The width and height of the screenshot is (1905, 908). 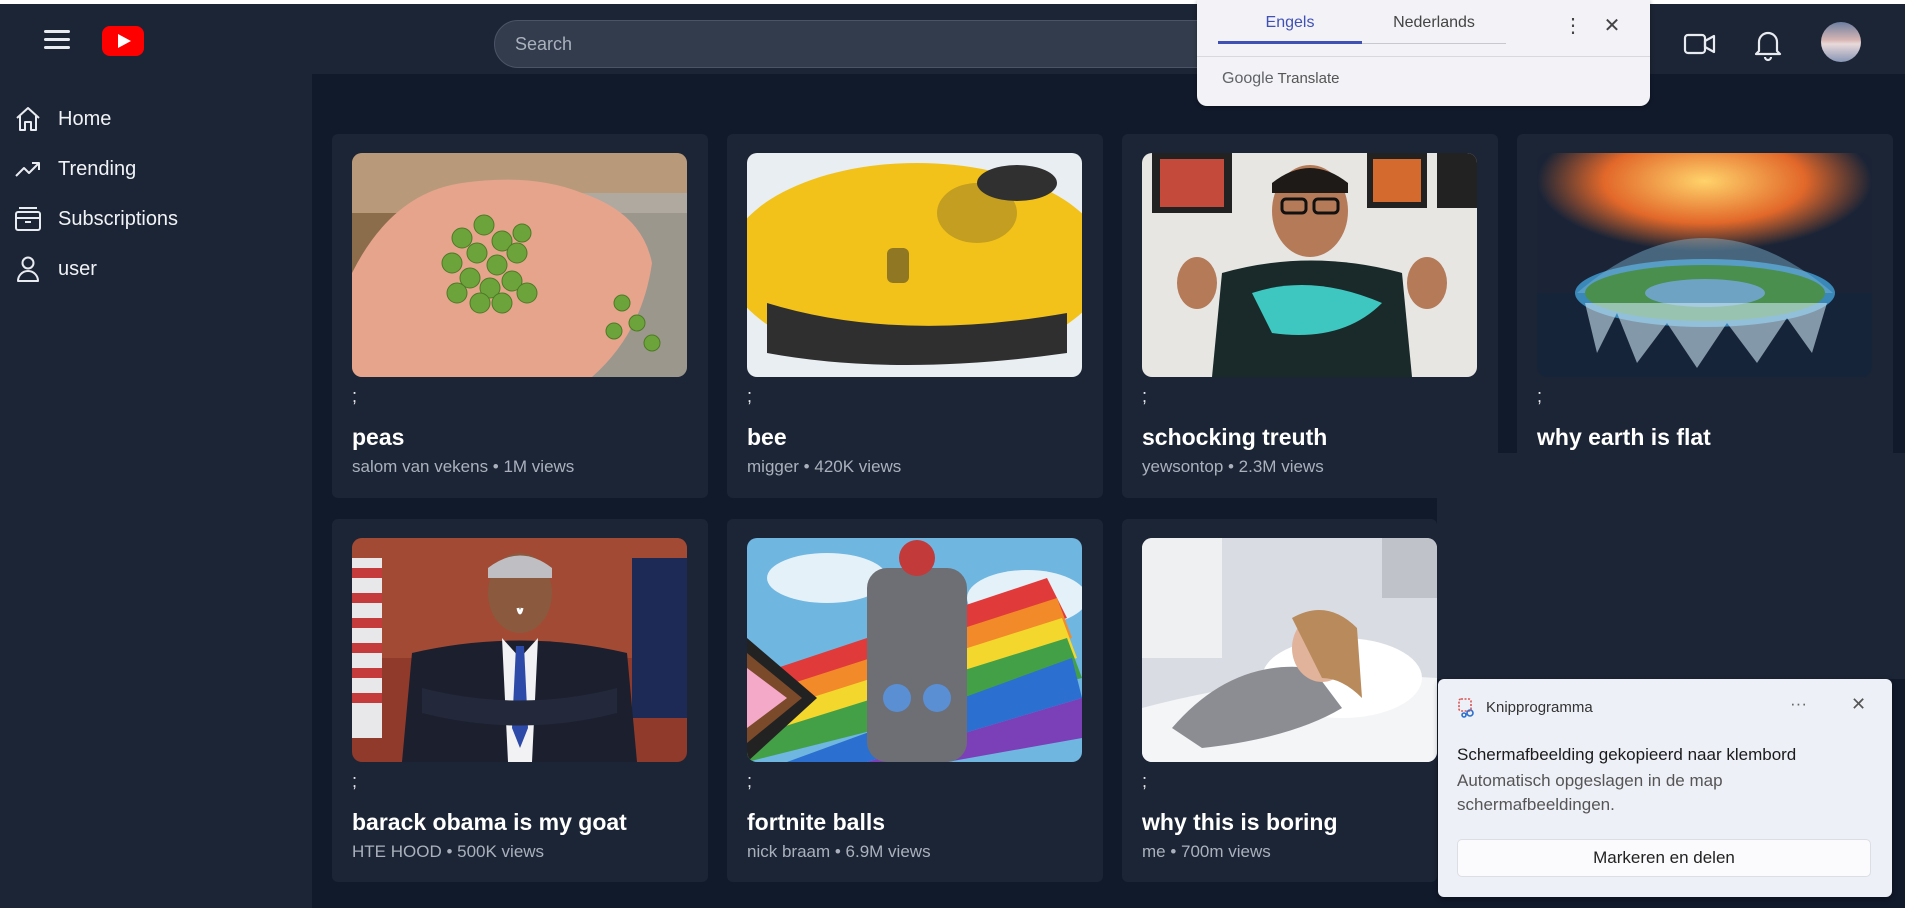 I want to click on video-meta: migger • 420K views, so click(x=824, y=466).